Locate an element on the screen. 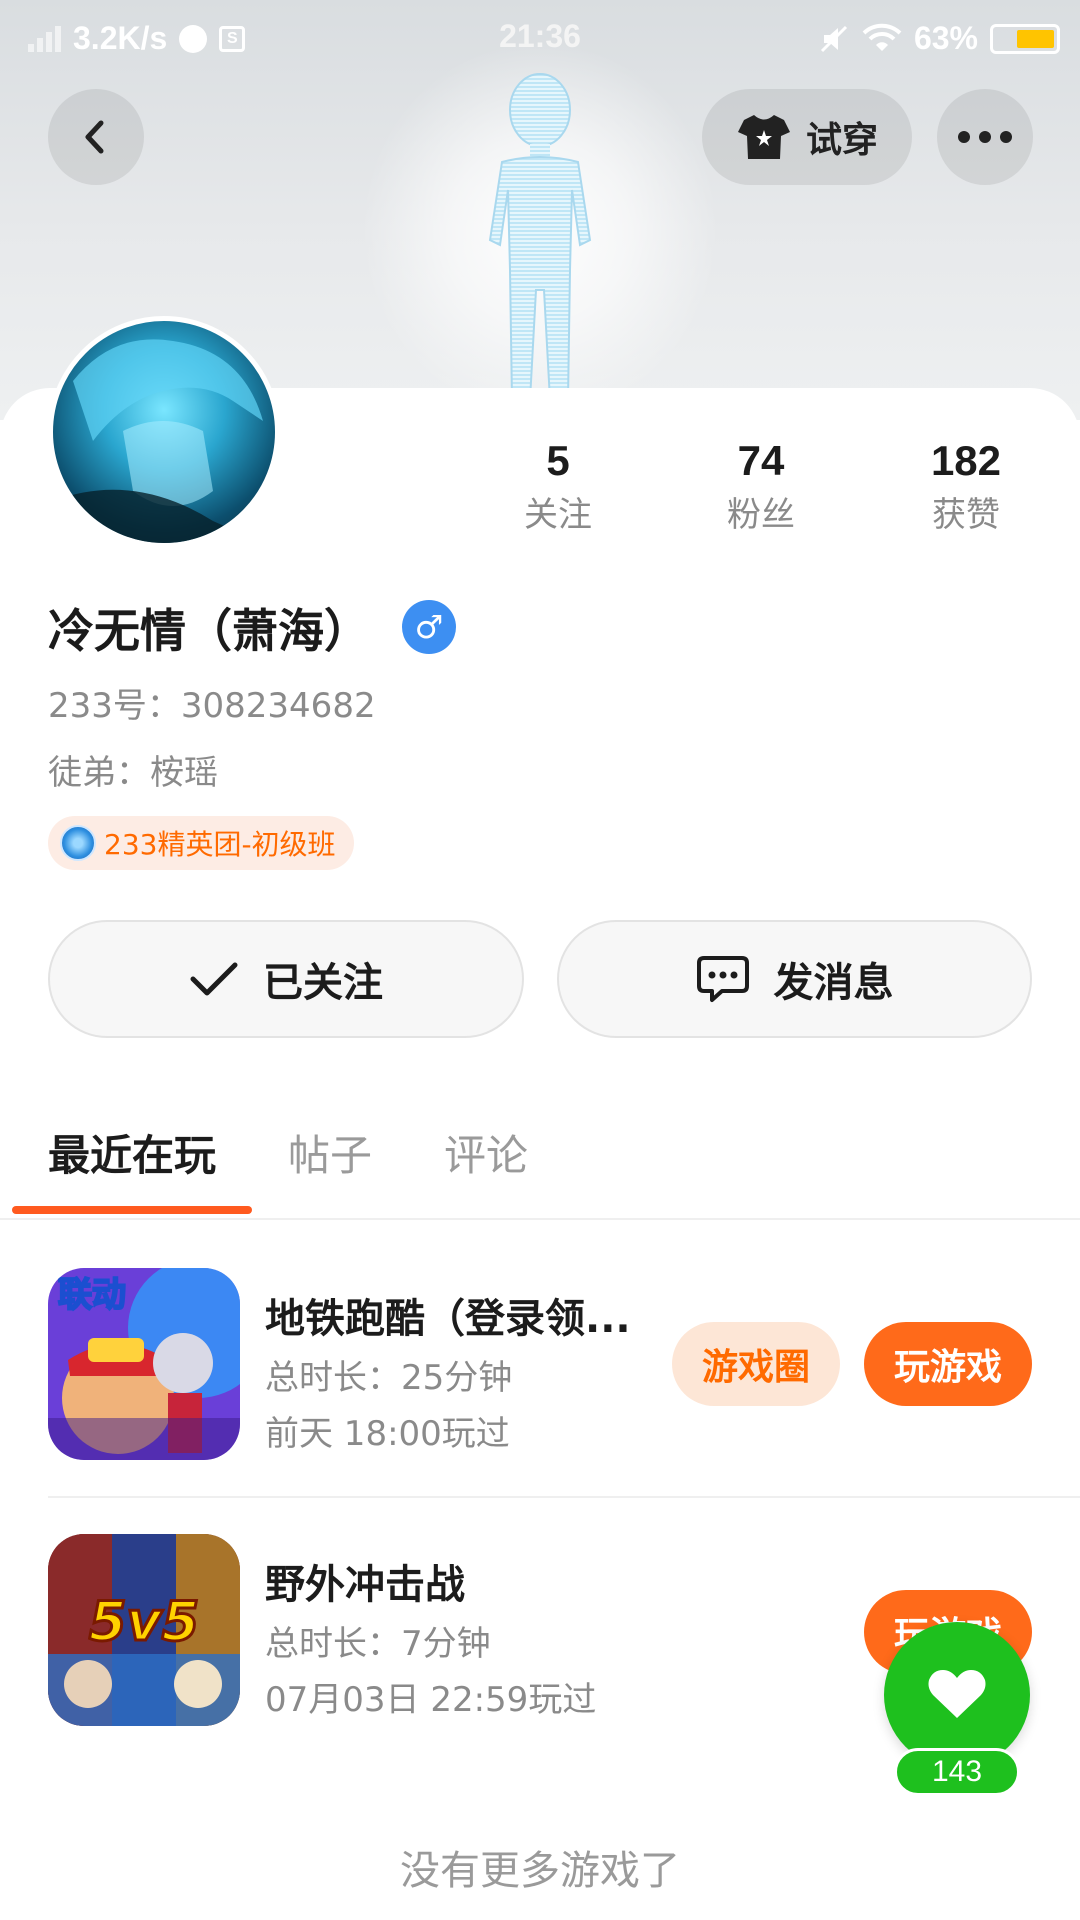 The width and height of the screenshot is (1080, 1920). battery-icon is located at coordinates (1025, 38).